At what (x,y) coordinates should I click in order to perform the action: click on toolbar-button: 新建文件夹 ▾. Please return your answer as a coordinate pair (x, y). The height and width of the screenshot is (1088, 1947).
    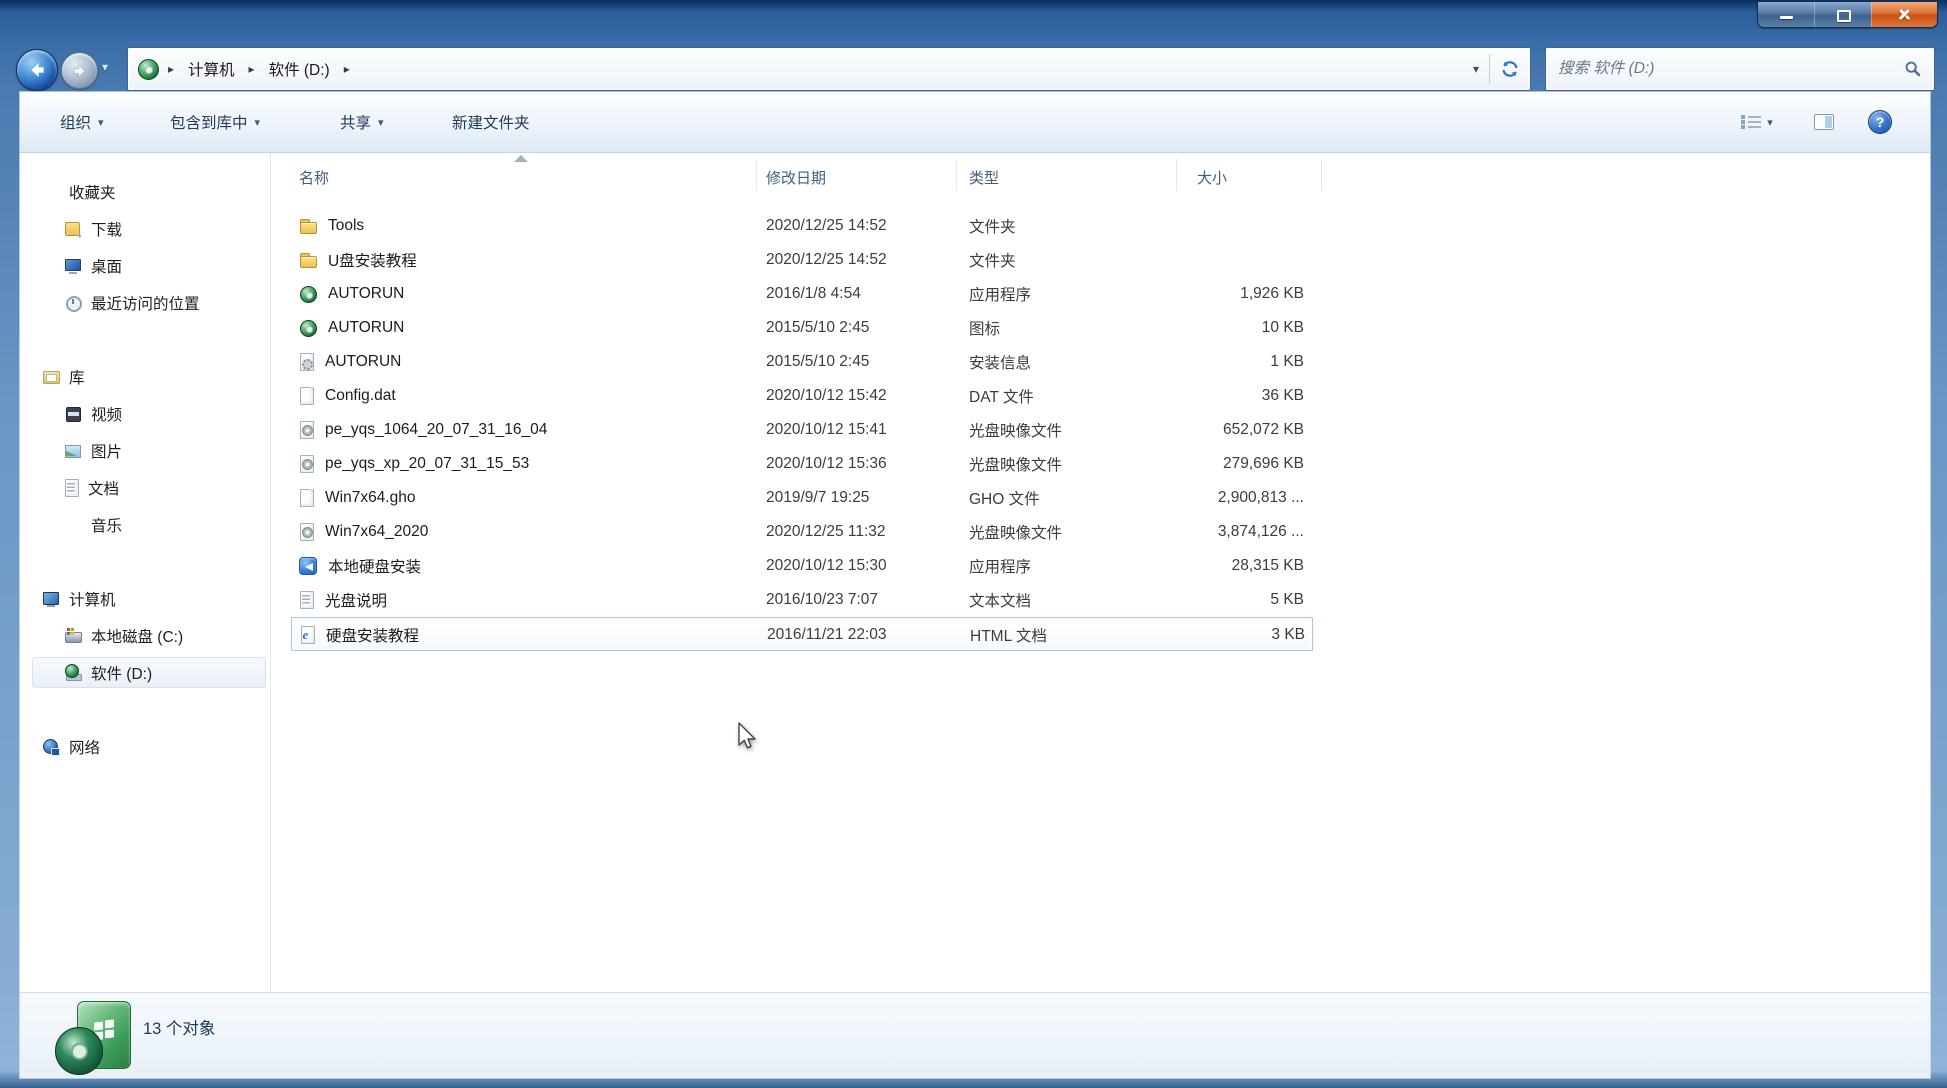
    Looking at the image, I should click on (491, 122).